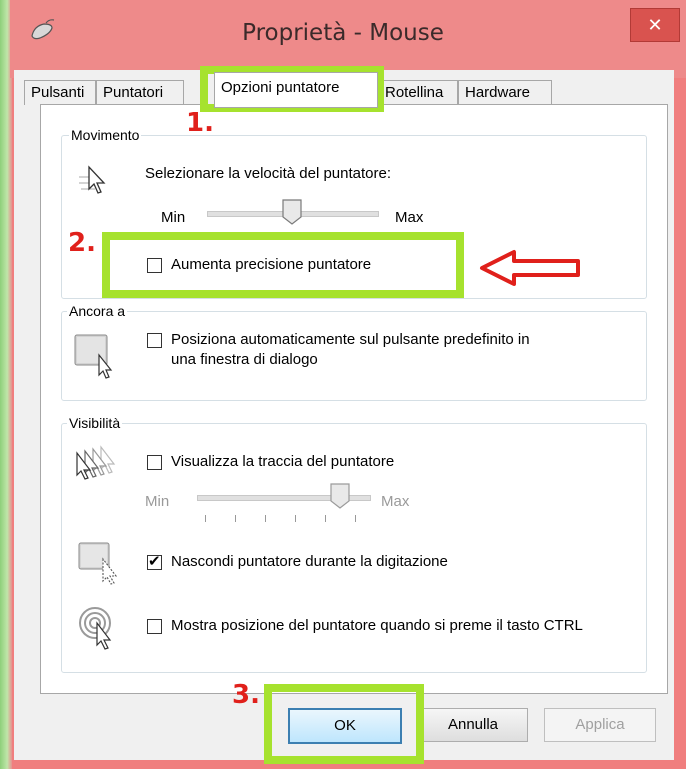 The height and width of the screenshot is (769, 686). I want to click on tab-hardware: Hardware, so click(505, 92).